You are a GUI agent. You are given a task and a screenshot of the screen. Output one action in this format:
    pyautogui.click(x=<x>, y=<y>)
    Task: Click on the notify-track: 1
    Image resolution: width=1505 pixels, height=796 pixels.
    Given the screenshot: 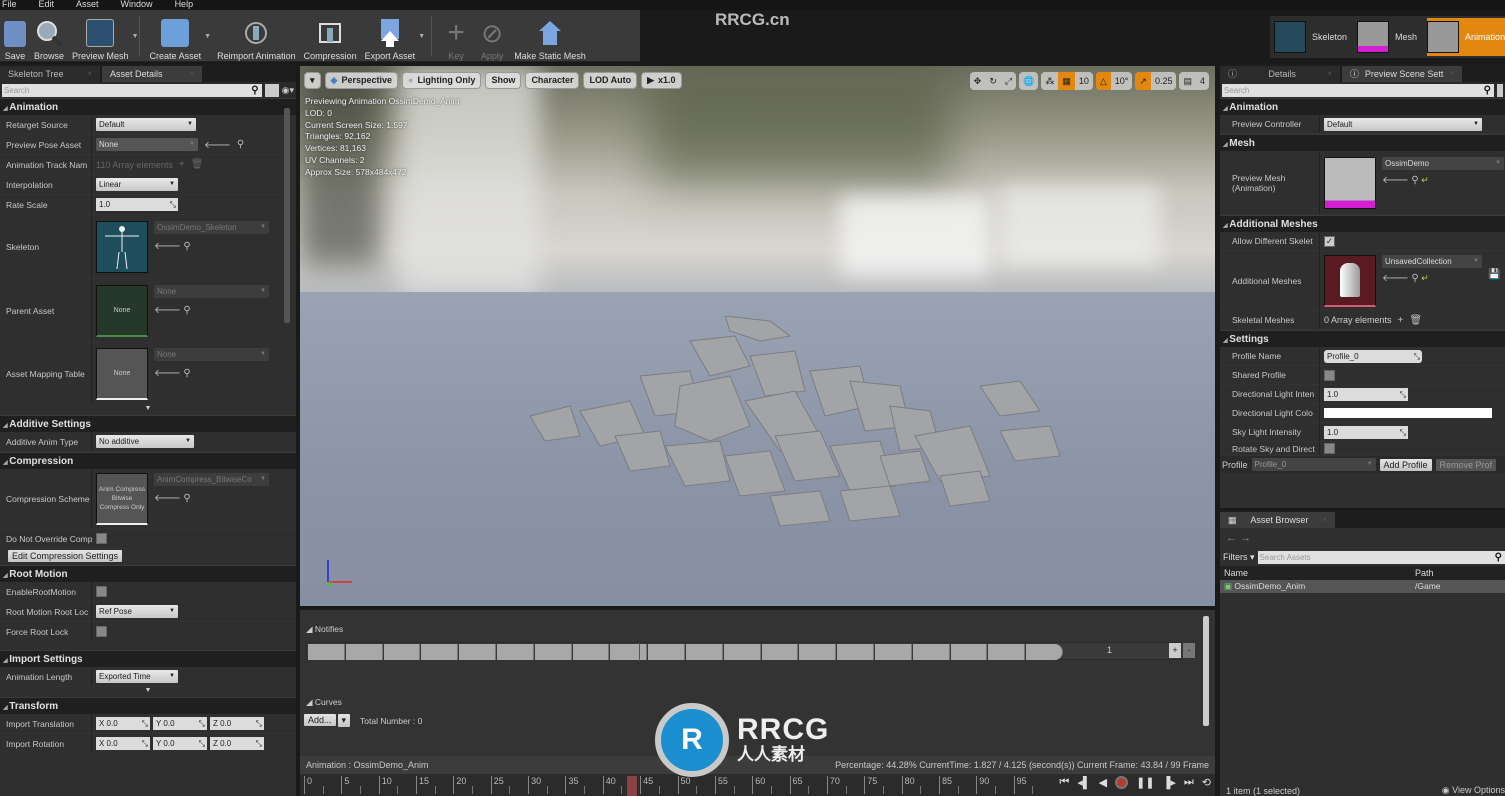 What is the action you would take?
    pyautogui.click(x=743, y=651)
    